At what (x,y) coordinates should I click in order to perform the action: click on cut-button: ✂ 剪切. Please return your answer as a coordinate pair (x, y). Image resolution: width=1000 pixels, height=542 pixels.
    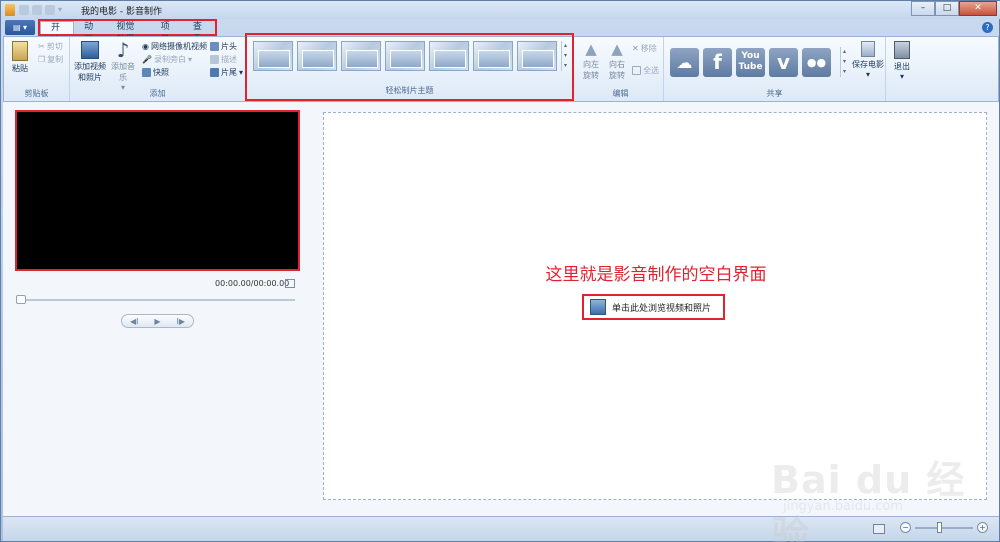
    Looking at the image, I should click on (50, 46).